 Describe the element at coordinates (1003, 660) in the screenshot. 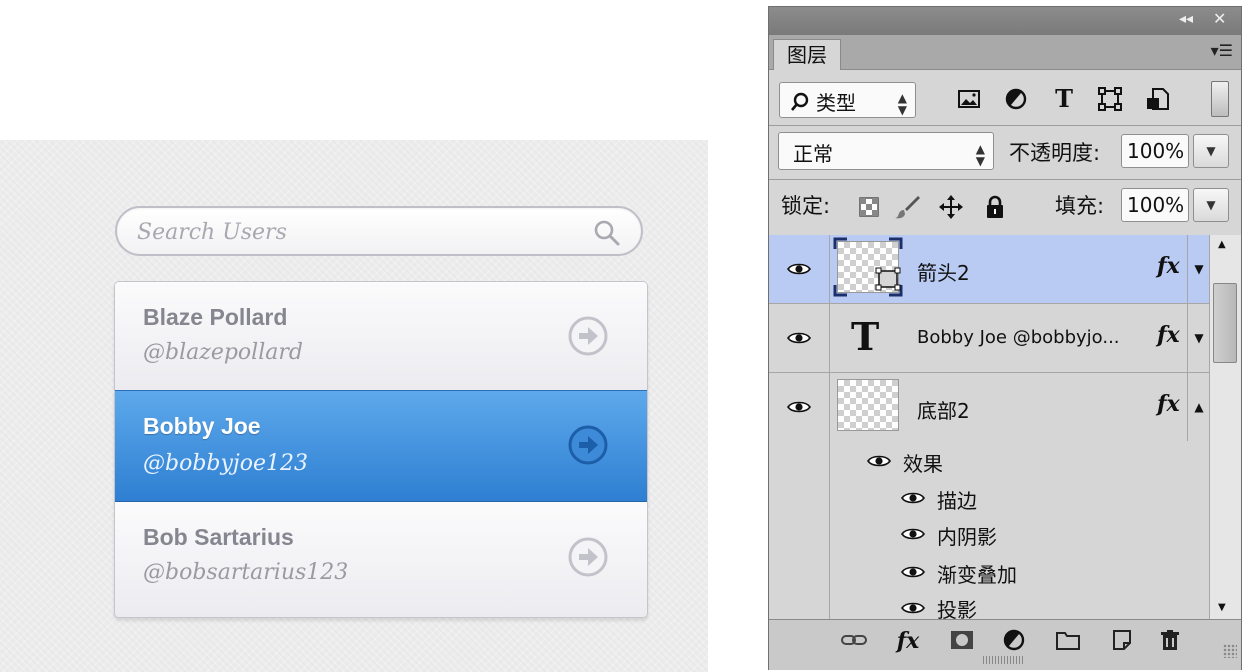

I see `resize-grip` at that location.